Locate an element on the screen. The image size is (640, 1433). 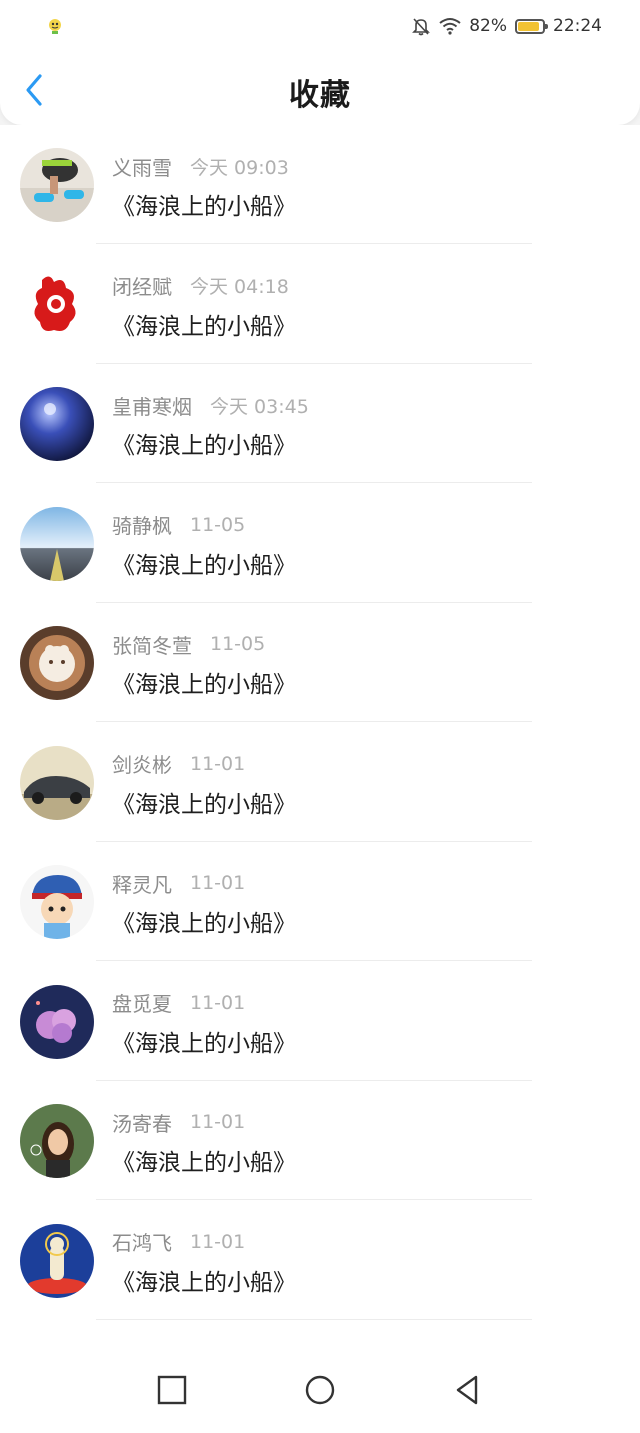
user-name: 剑炎彬 is located at coordinates (142, 765).